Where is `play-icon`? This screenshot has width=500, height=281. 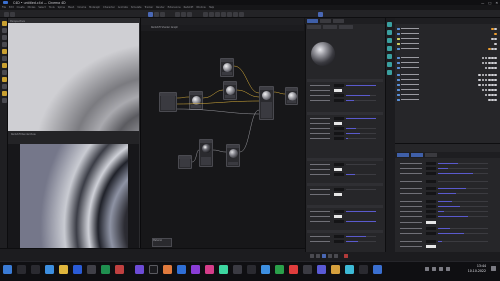
play-icon is located at coordinates (324, 256).